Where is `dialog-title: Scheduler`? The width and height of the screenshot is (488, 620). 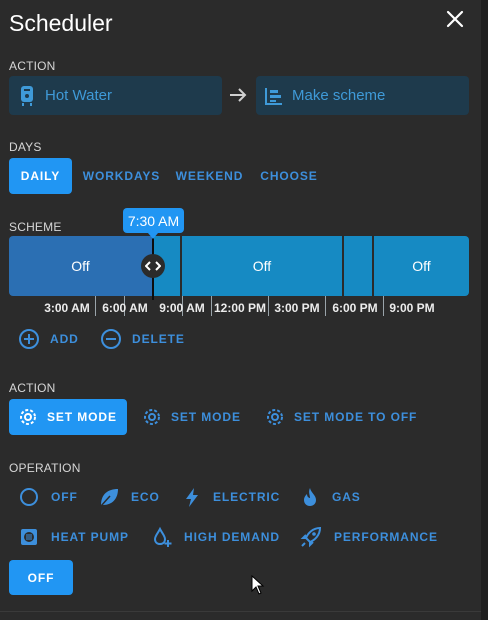
dialog-title: Scheduler is located at coordinates (61, 23).